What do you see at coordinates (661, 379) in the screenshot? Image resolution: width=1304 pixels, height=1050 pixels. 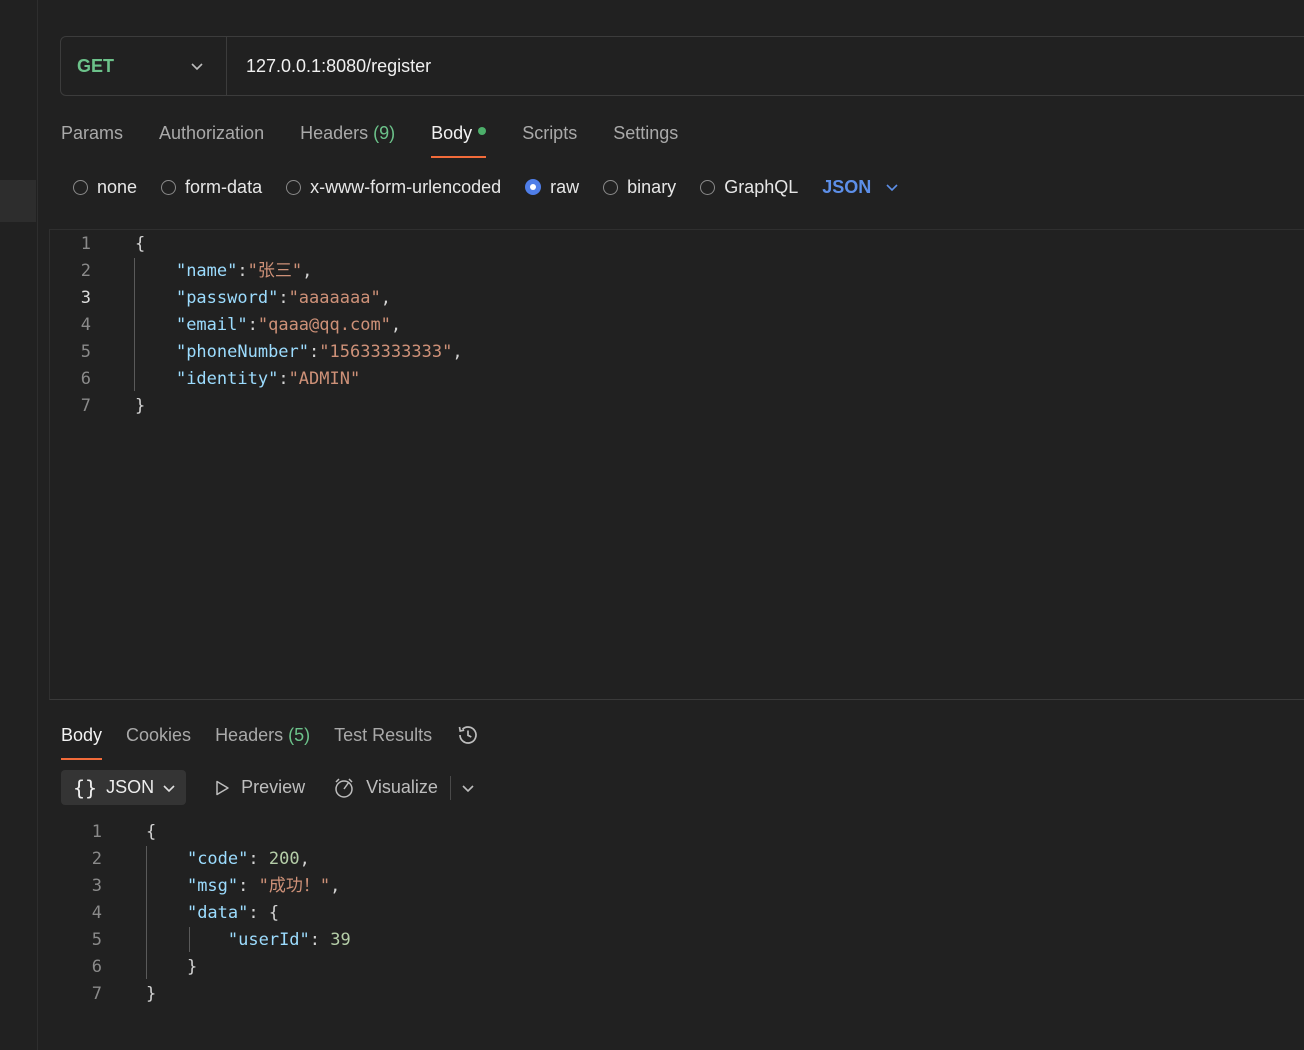 I see `code-line: 6 "identity":"ADMIN"` at bounding box center [661, 379].